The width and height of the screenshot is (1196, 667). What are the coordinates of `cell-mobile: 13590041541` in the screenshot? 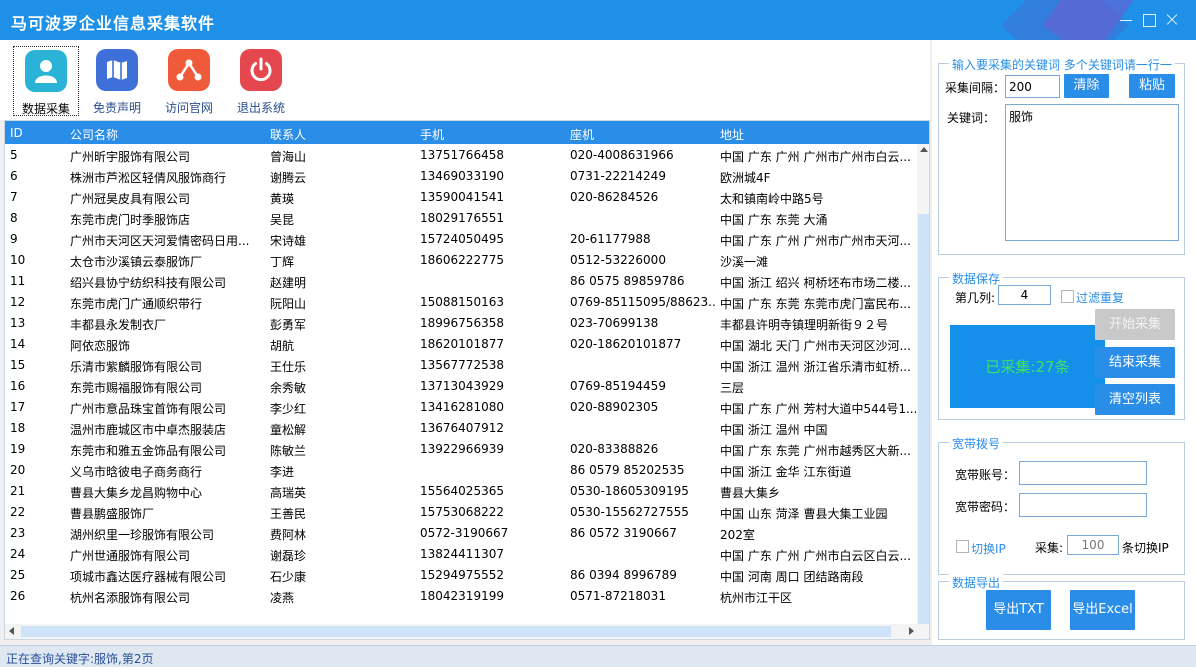 It's located at (462, 197).